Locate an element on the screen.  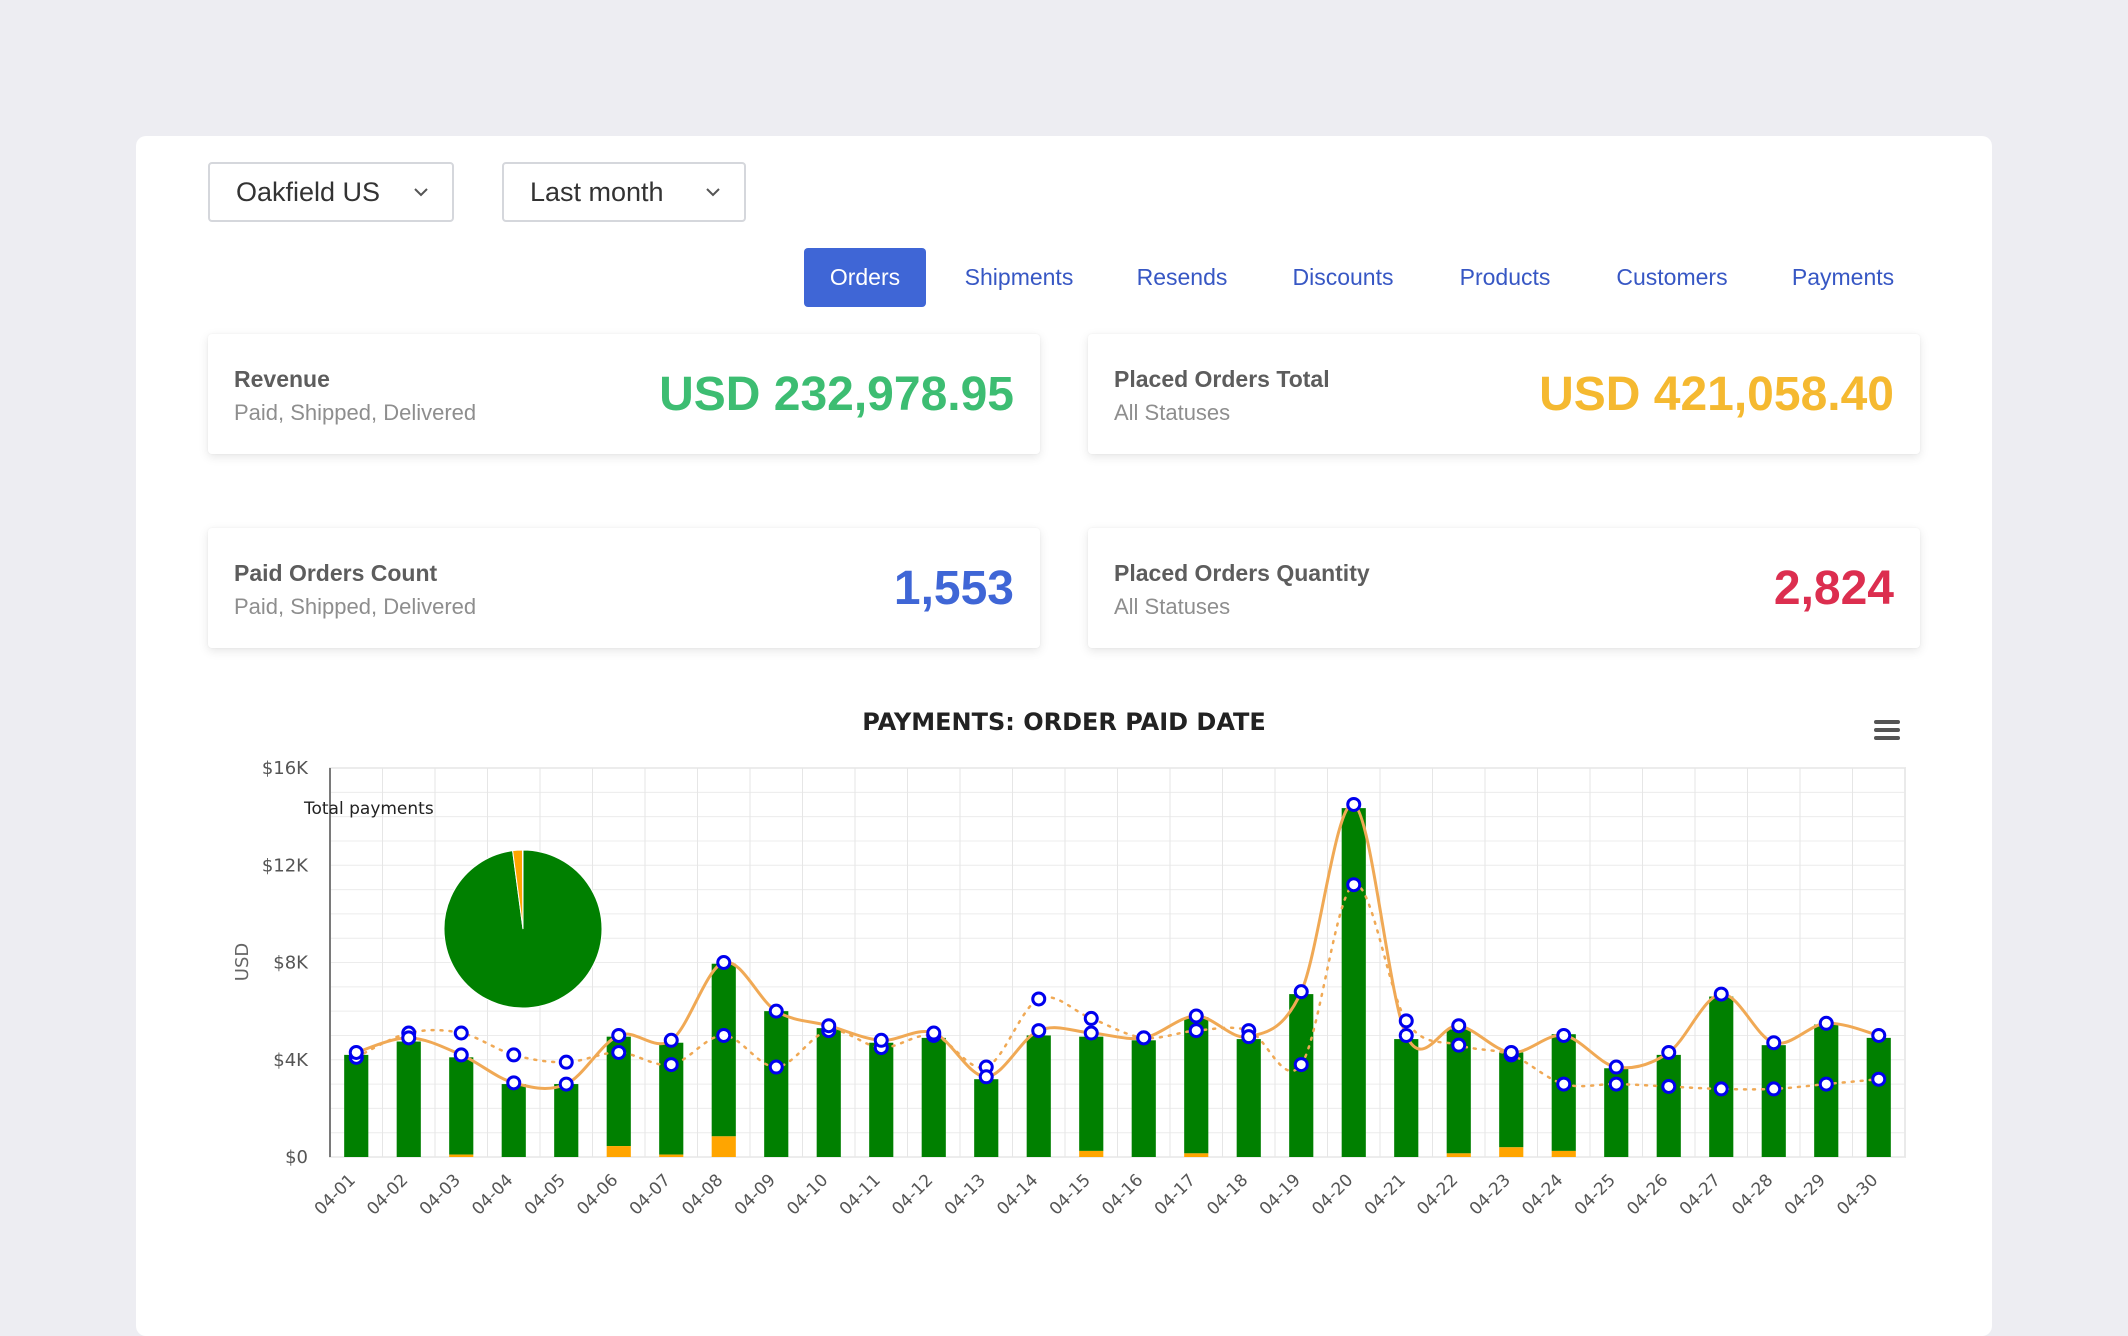
hamburger-menu-icon is located at coordinates (1887, 732).